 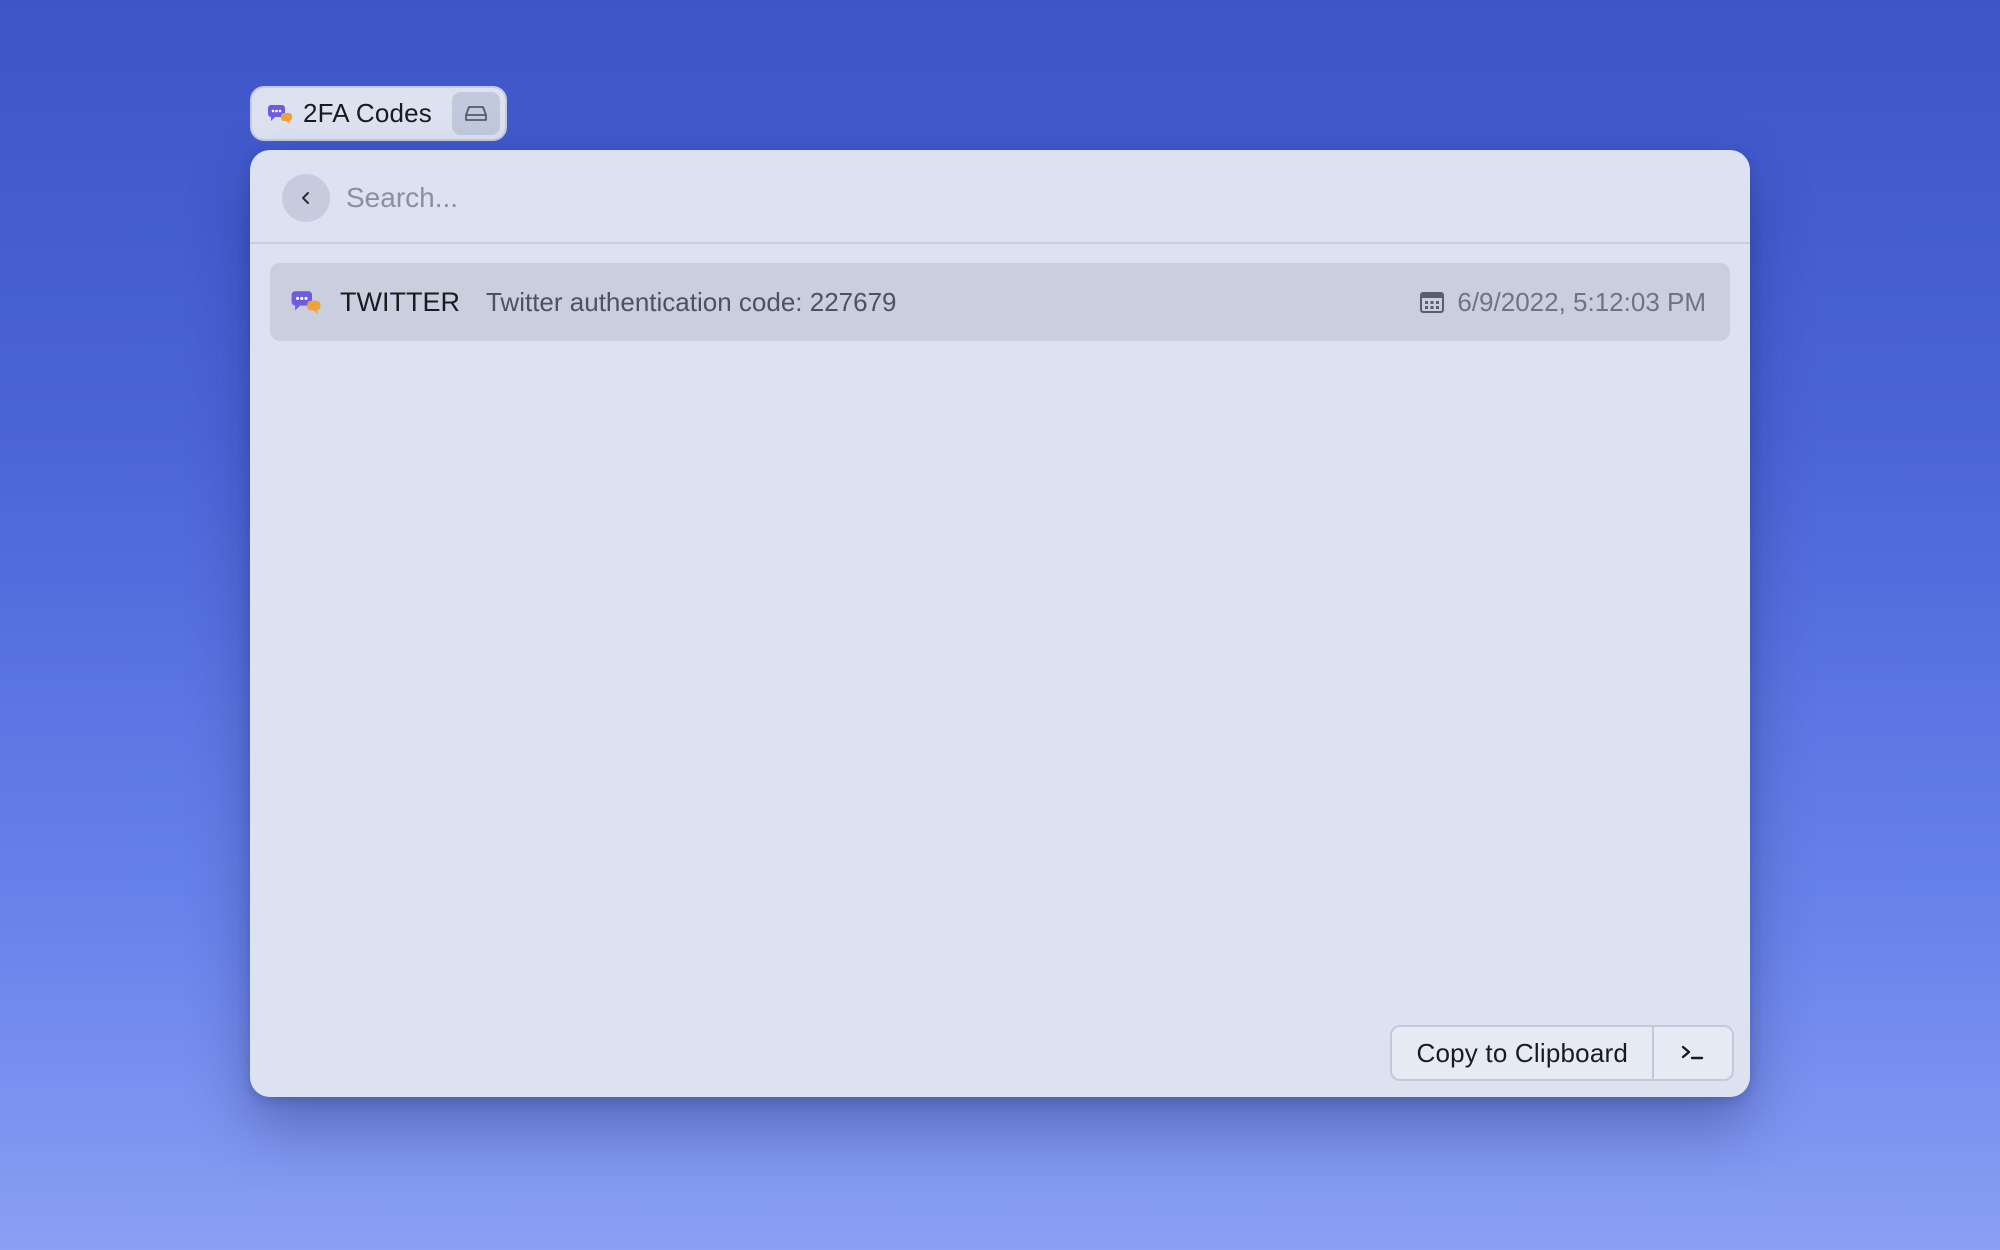 I want to click on item-subtitle: Twitter authentication code: 227679, so click(x=691, y=301).